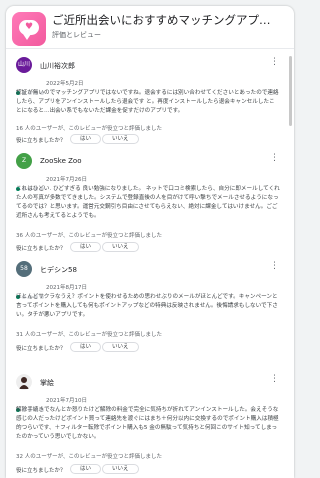 This screenshot has width=320, height=478. What do you see at coordinates (61, 161) in the screenshot?
I see `reviewer-name: ZooSke Zoo` at bounding box center [61, 161].